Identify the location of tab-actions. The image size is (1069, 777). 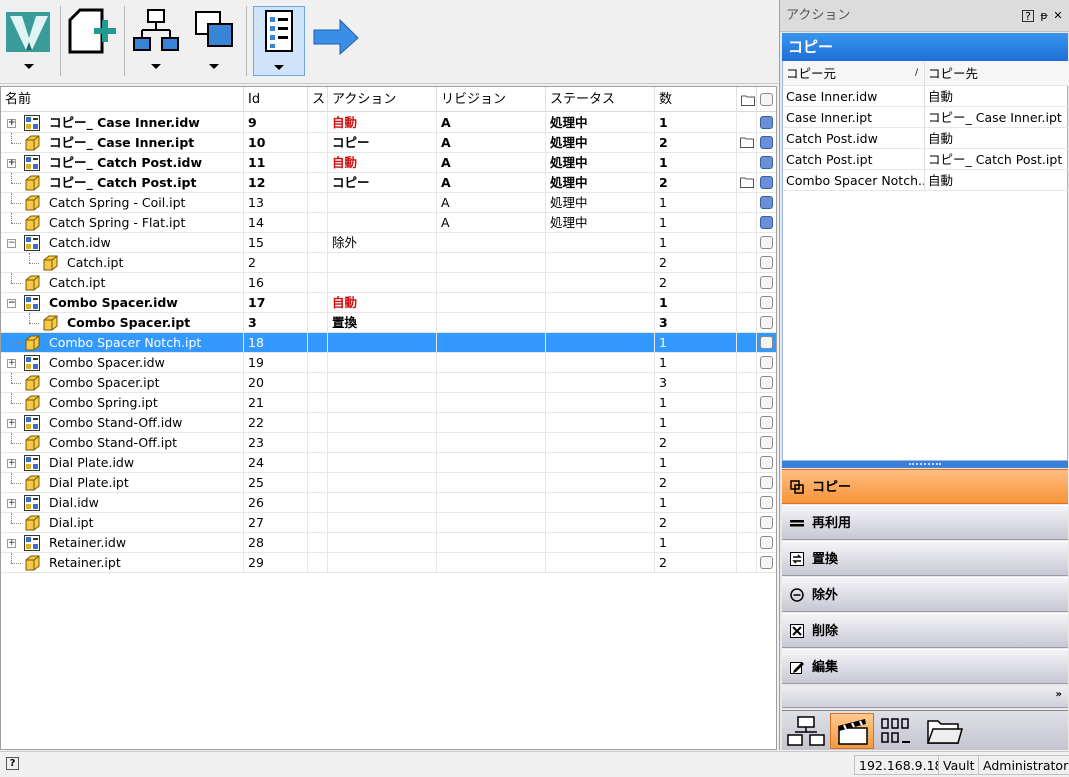
(852, 731).